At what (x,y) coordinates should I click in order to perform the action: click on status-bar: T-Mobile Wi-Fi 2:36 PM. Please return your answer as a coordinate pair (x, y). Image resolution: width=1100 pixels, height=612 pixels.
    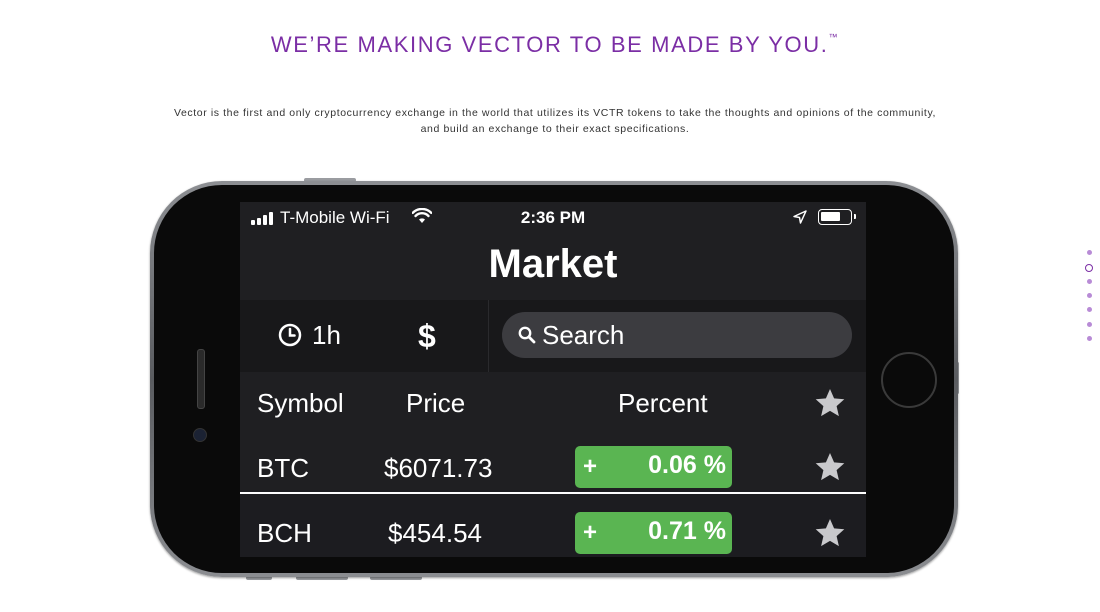
    Looking at the image, I should click on (553, 218).